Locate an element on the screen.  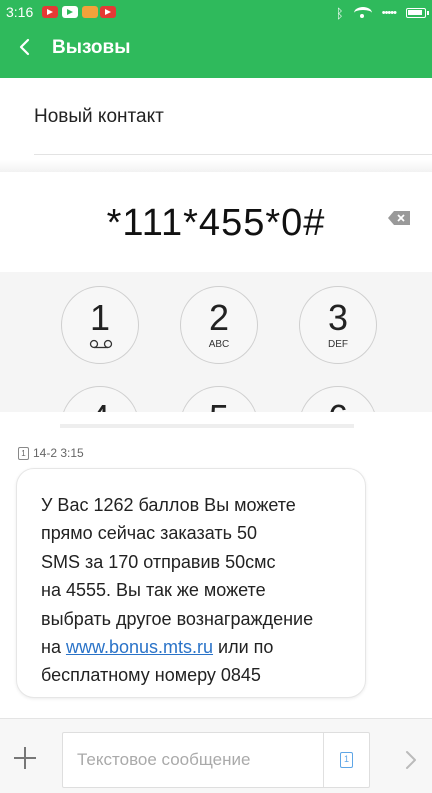
key-letters: ABC is located at coordinates (219, 344).